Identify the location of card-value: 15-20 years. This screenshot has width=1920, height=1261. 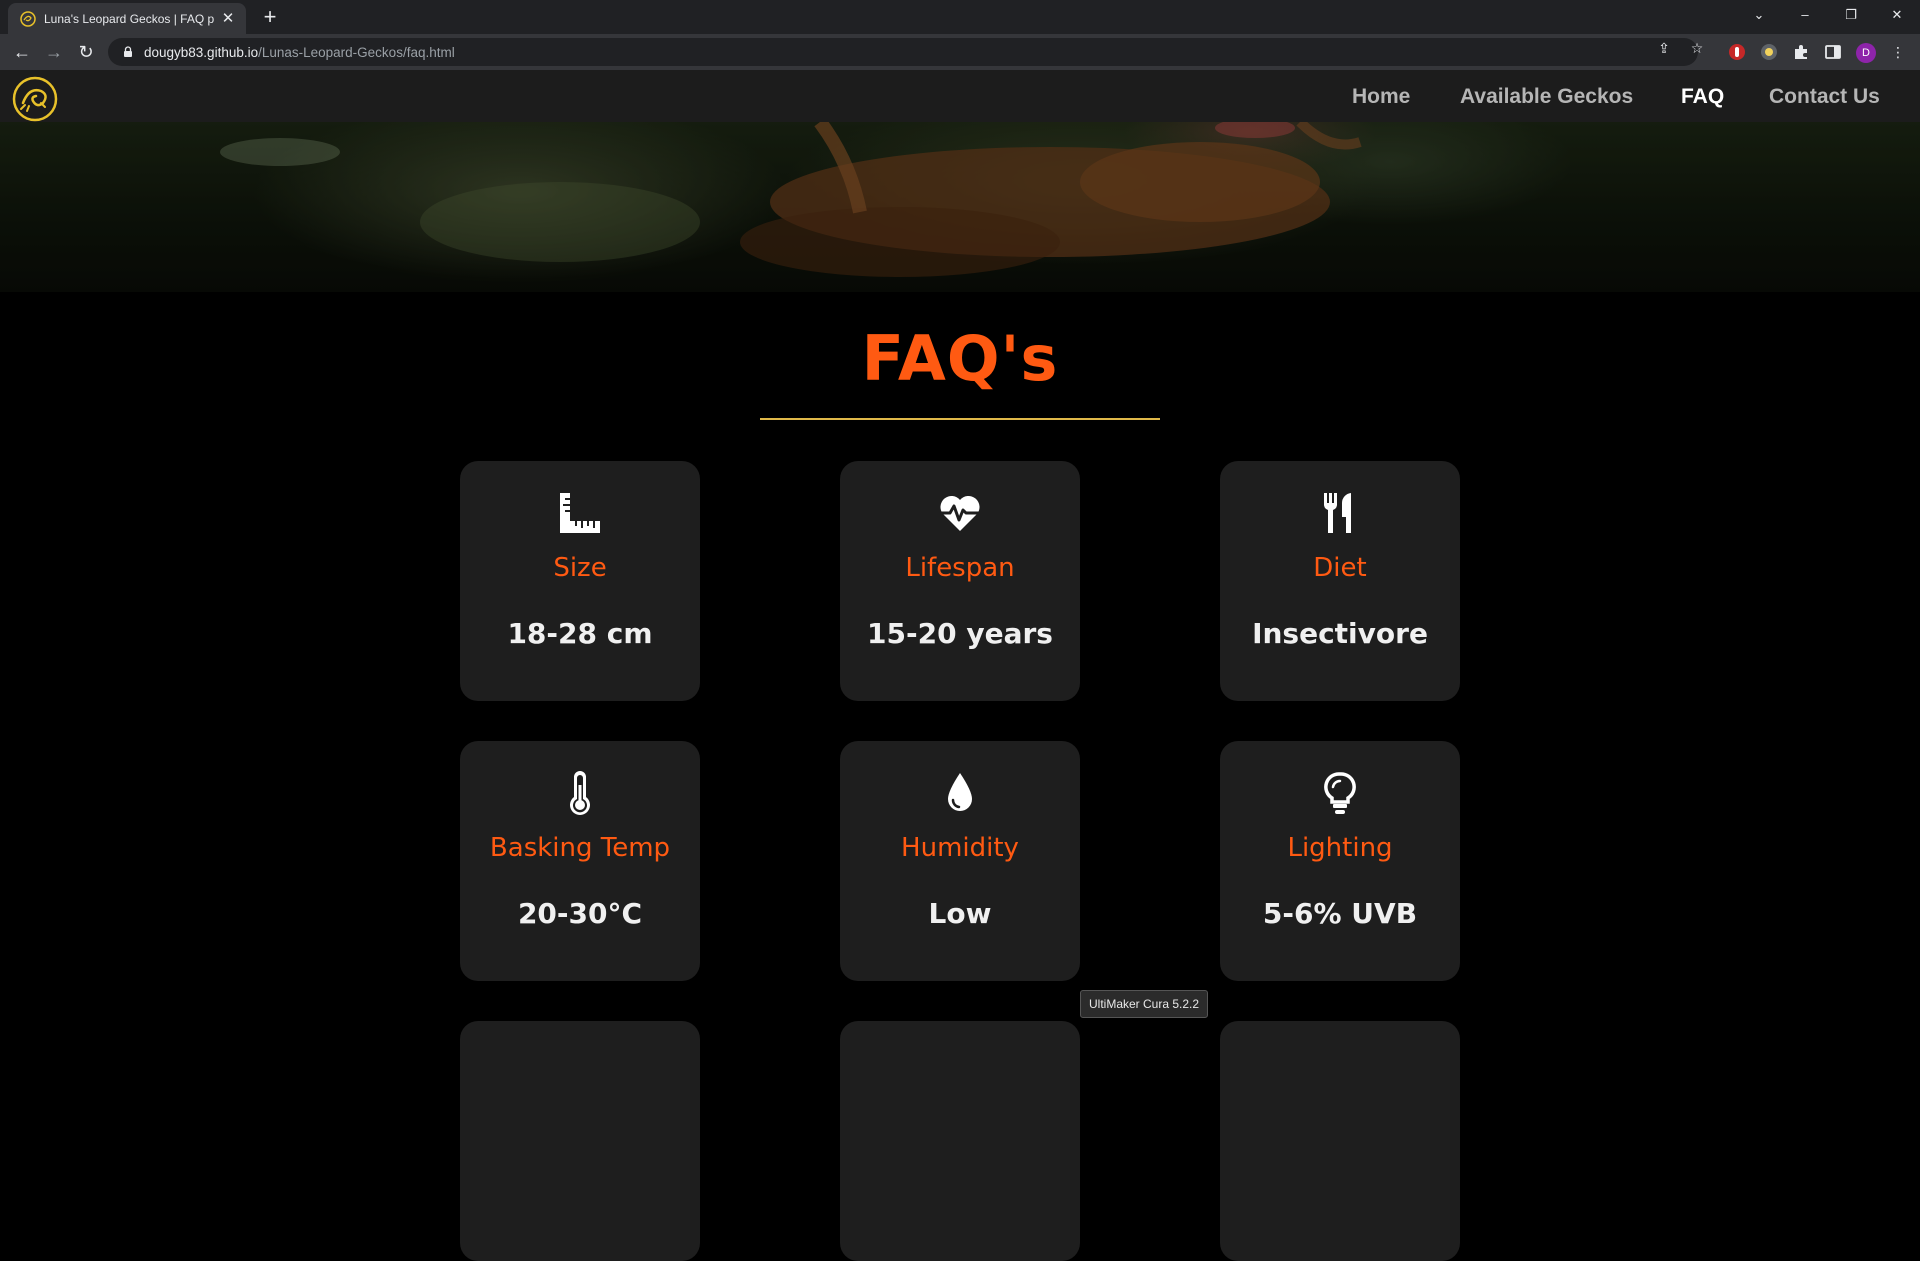
(960, 633).